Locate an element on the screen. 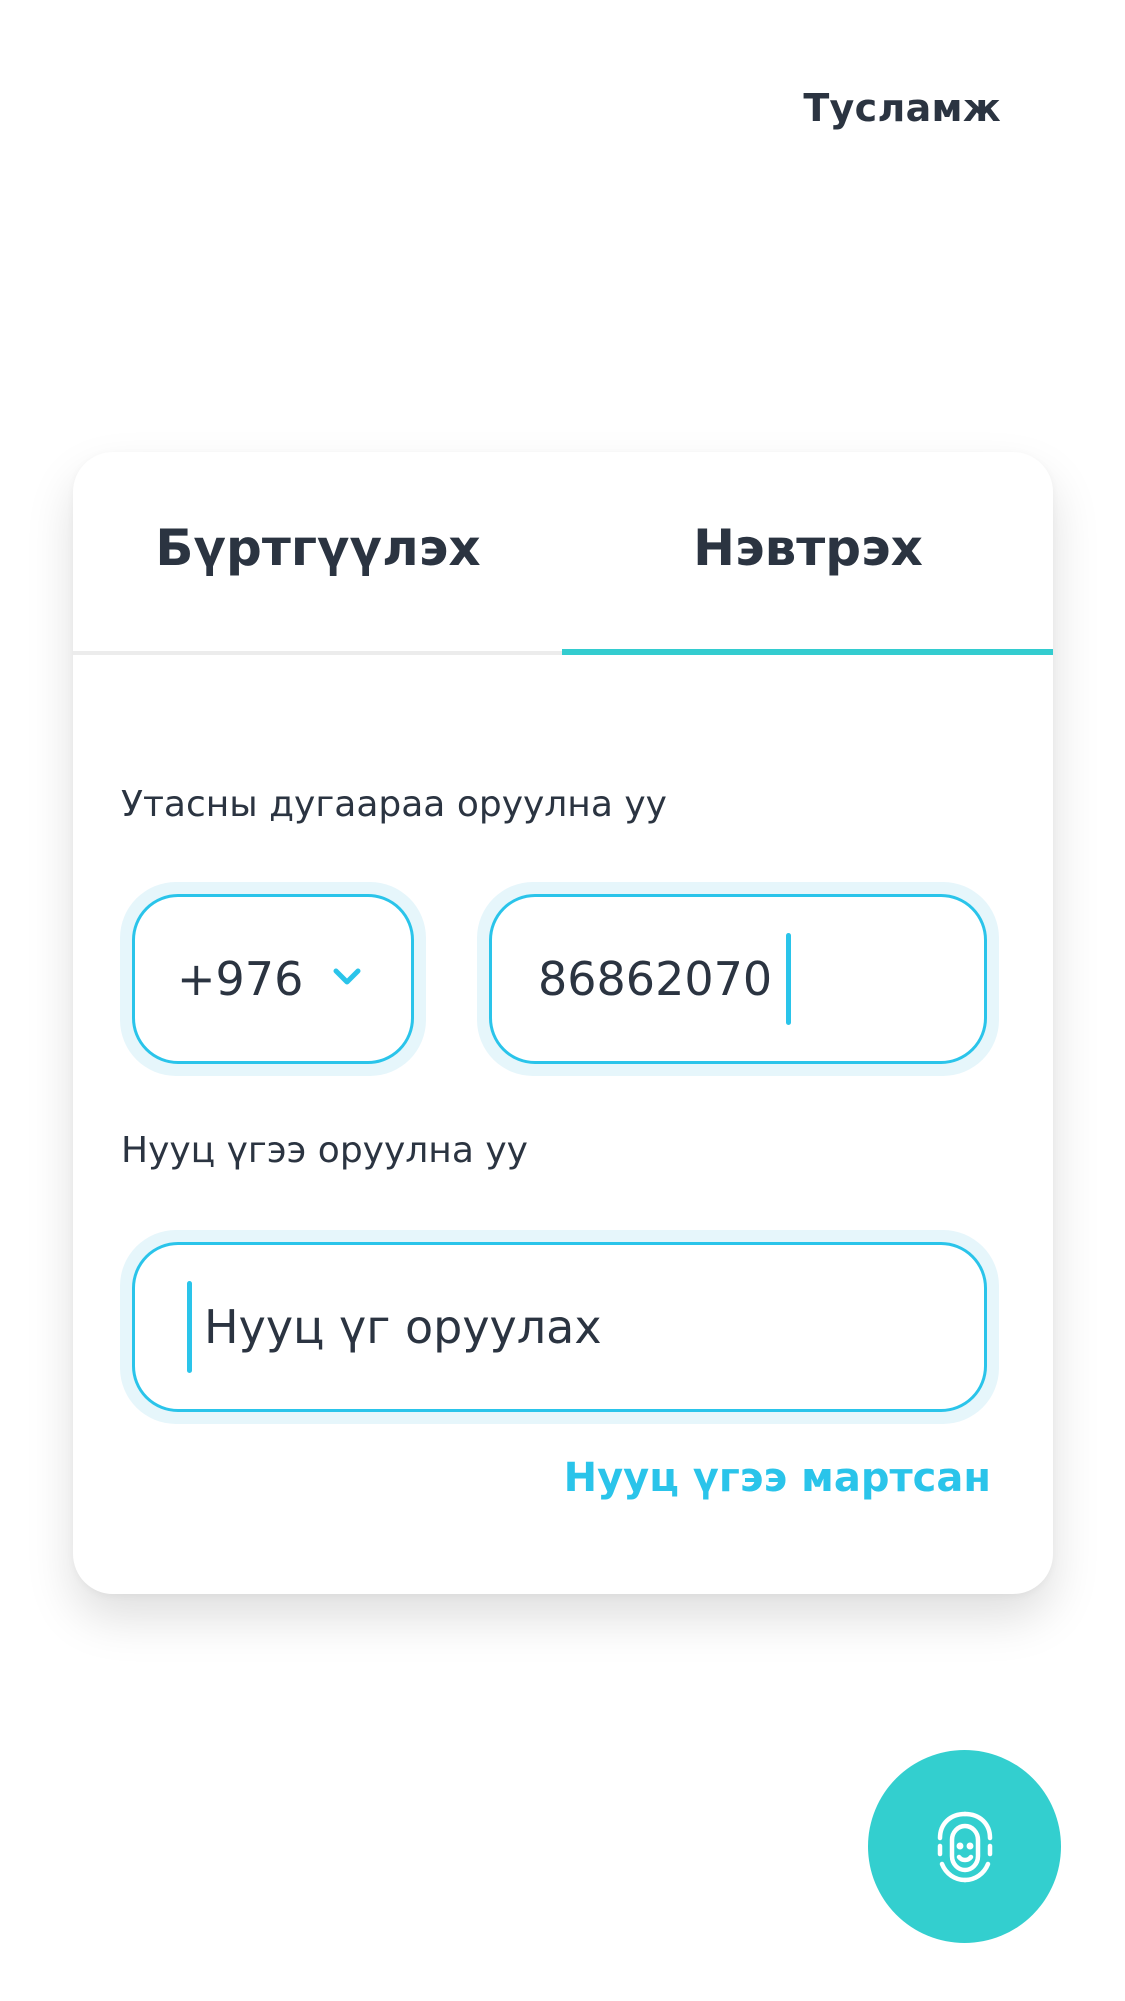 This screenshot has width=1125, height=2001. password-input: Нууц үг оруулах is located at coordinates (559, 1327).